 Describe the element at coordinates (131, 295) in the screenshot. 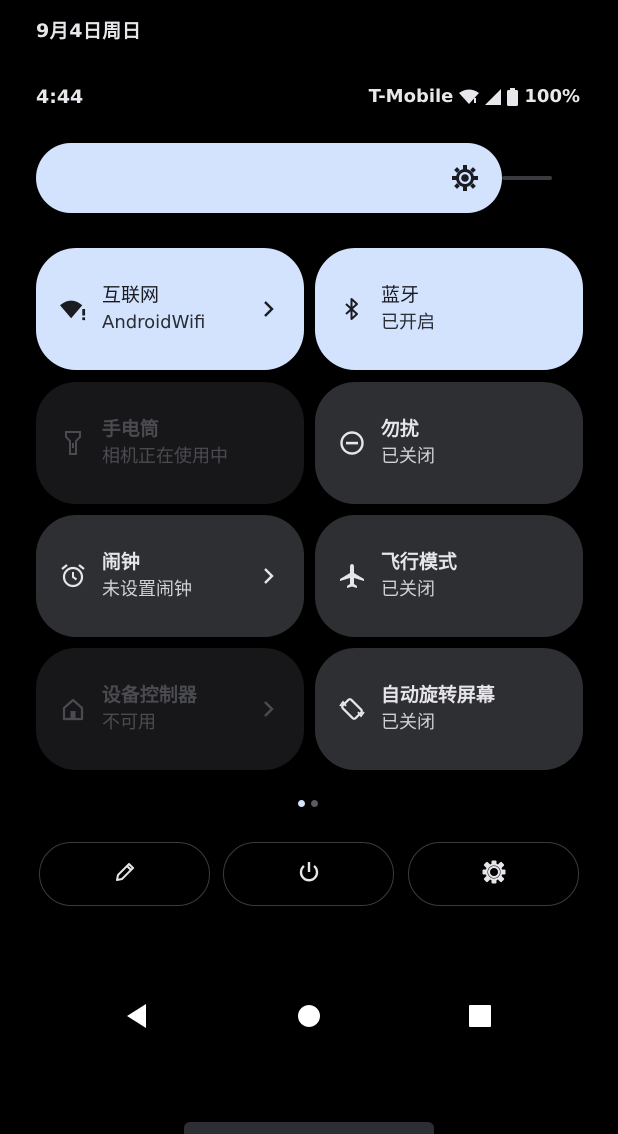

I see `tile-internet-label: 互联网` at that location.